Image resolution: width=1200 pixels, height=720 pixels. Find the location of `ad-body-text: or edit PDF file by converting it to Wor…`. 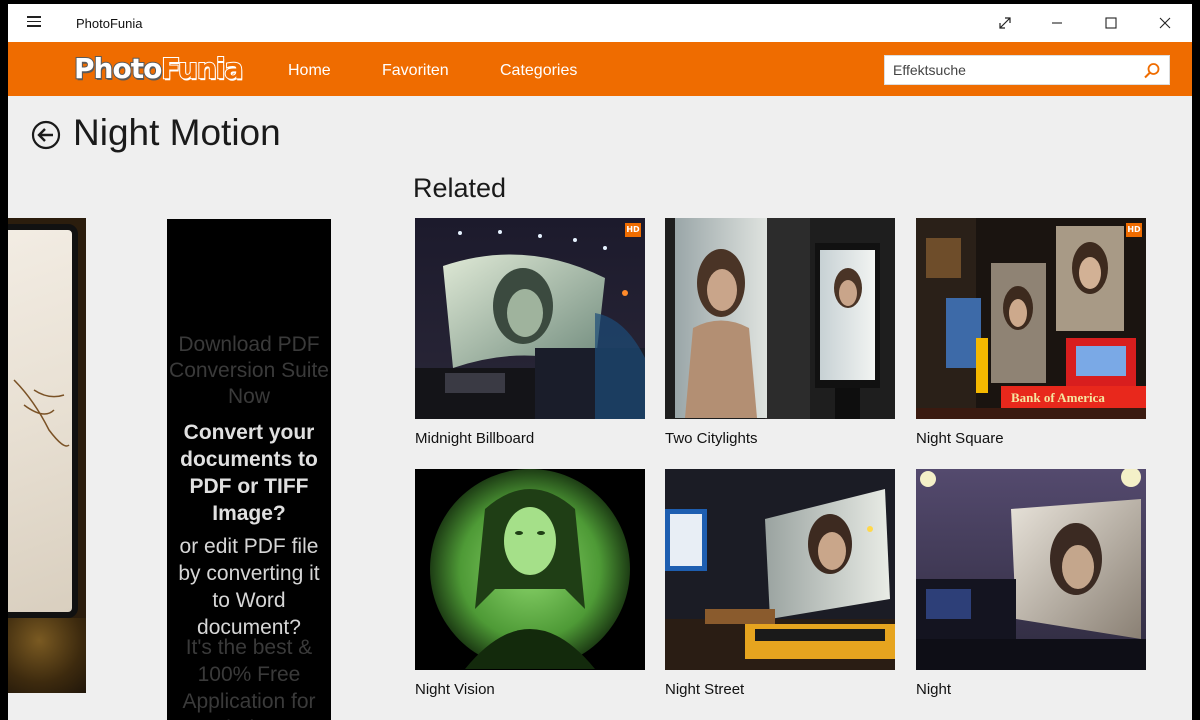

ad-body-text: or edit PDF file by converting it to Wor… is located at coordinates (249, 587).